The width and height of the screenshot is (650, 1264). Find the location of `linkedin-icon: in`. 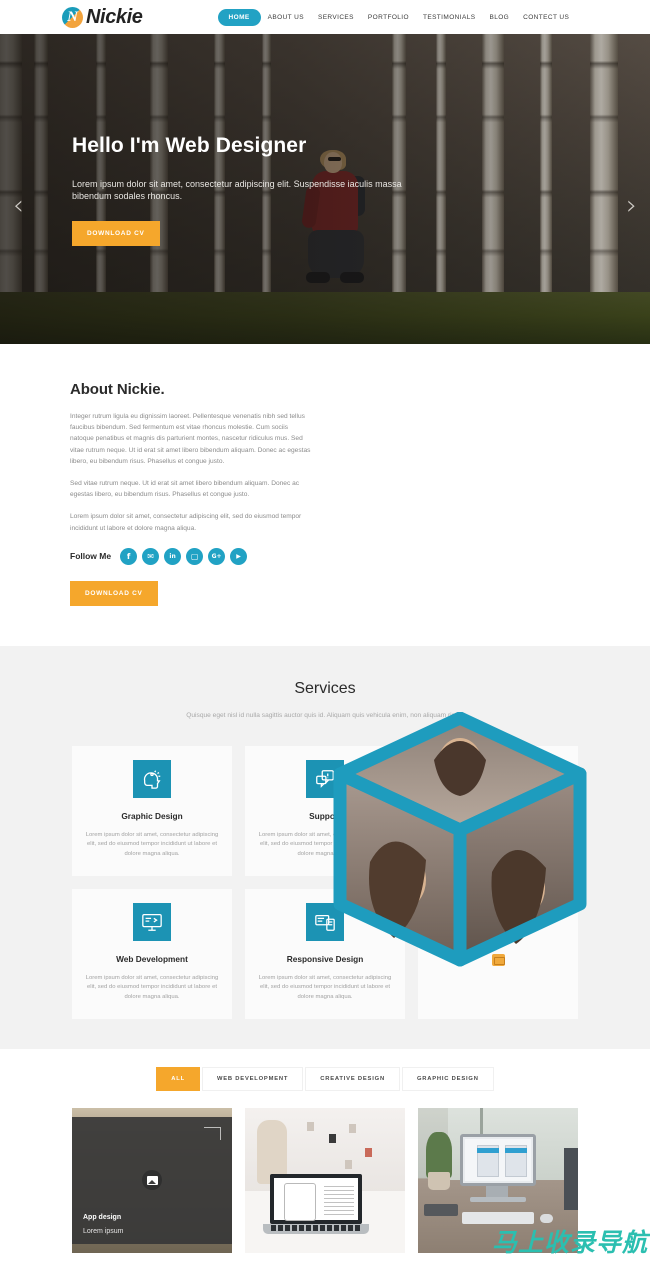

linkedin-icon: in is located at coordinates (173, 556).